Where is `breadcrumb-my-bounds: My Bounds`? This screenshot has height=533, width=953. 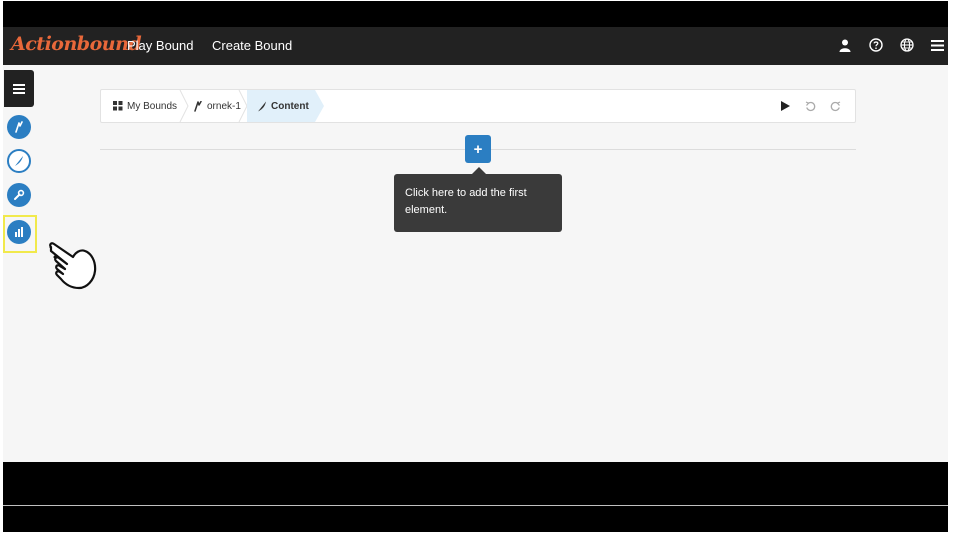 breadcrumb-my-bounds: My Bounds is located at coordinates (145, 106).